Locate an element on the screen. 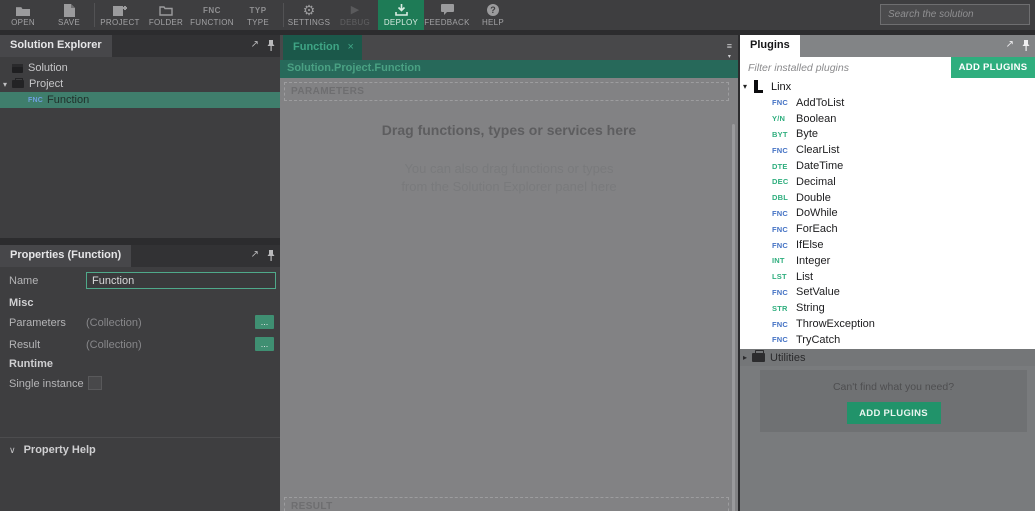 This screenshot has height=511, width=1035. save-button: SAVE is located at coordinates (69, 15).